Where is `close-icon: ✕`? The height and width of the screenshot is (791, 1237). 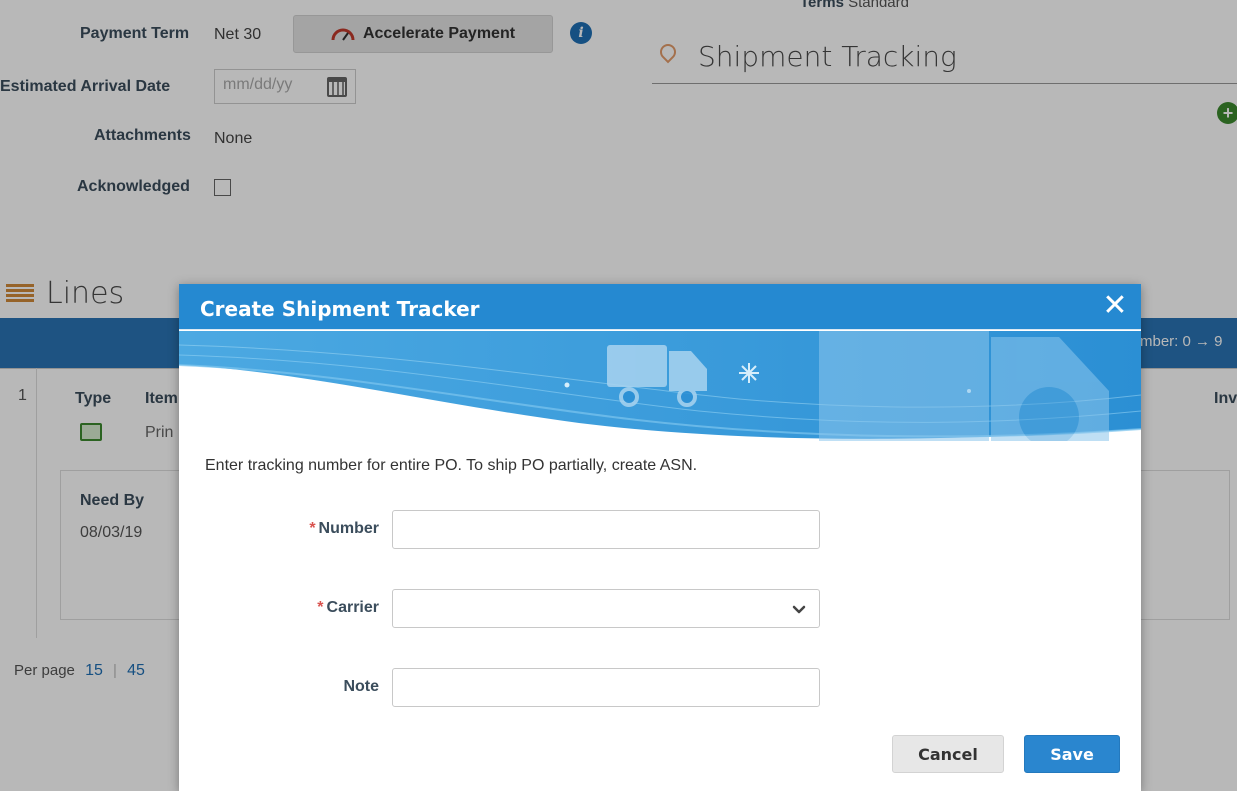
close-icon: ✕ is located at coordinates (1115, 306).